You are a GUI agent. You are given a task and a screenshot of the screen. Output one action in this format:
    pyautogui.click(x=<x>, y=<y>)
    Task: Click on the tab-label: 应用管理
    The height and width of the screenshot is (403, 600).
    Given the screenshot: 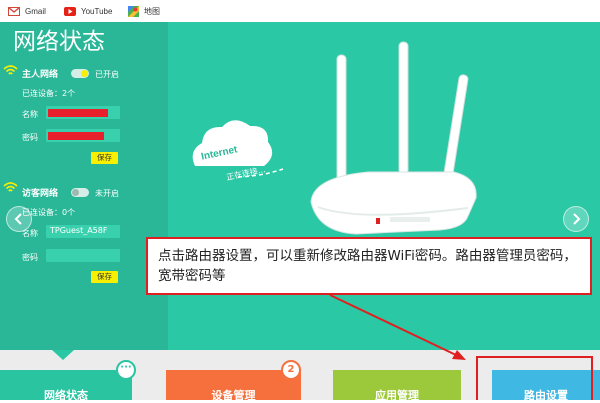 What is the action you would take?
    pyautogui.click(x=397, y=395)
    